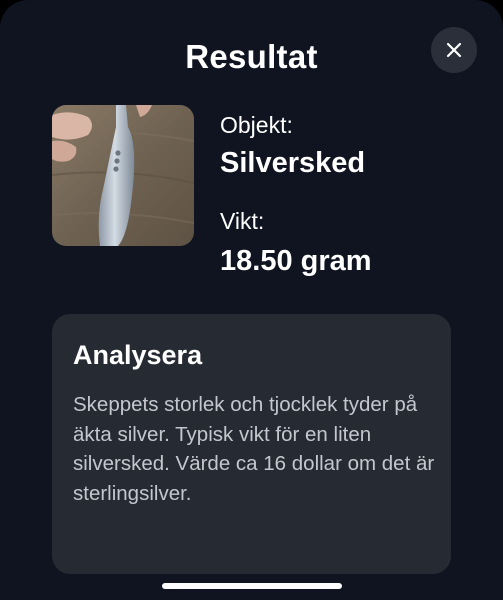  What do you see at coordinates (123, 175) in the screenshot?
I see `spoon-photo` at bounding box center [123, 175].